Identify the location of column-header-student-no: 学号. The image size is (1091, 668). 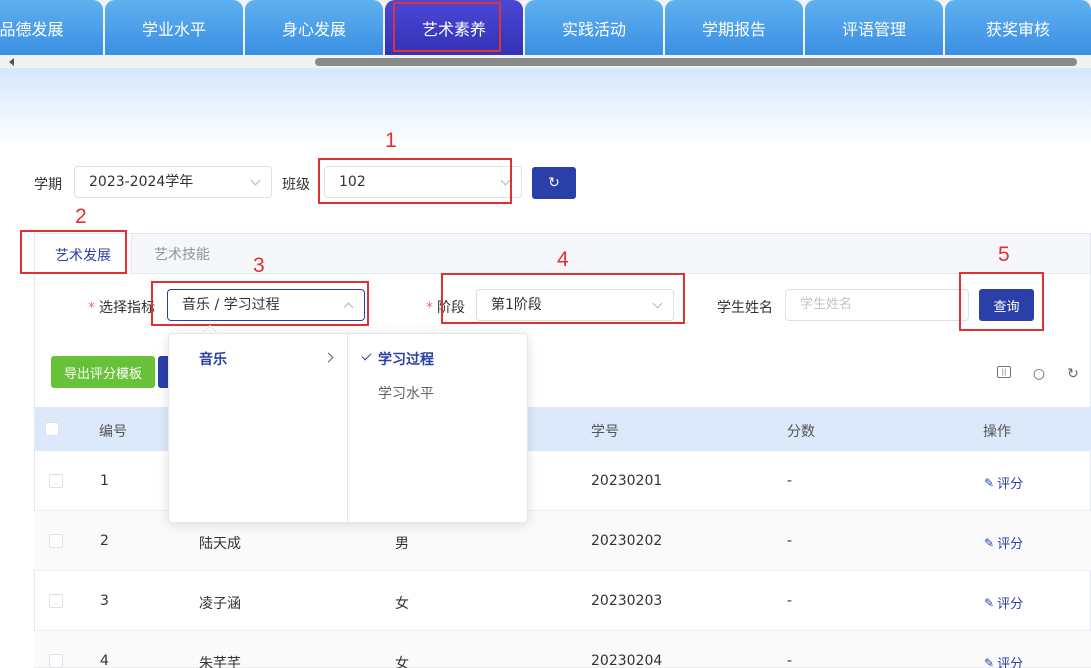
(605, 432).